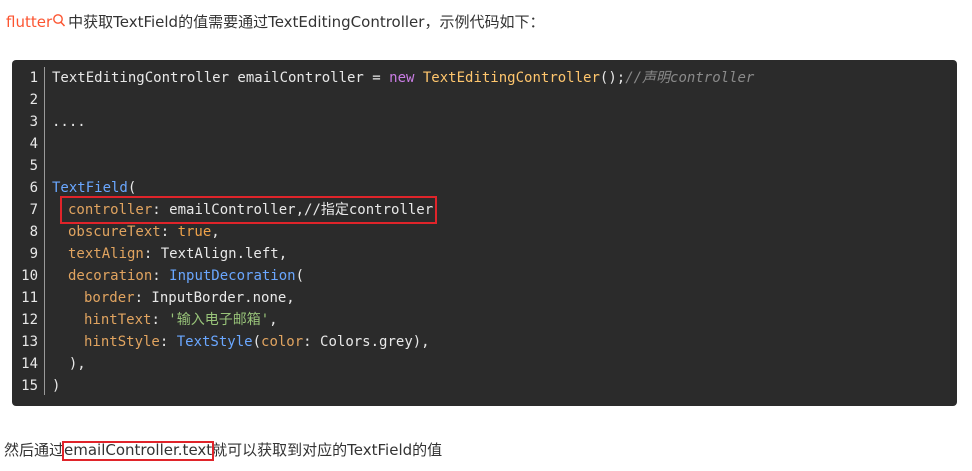 The width and height of the screenshot is (972, 471). I want to click on code-line: ), so click(56, 386).